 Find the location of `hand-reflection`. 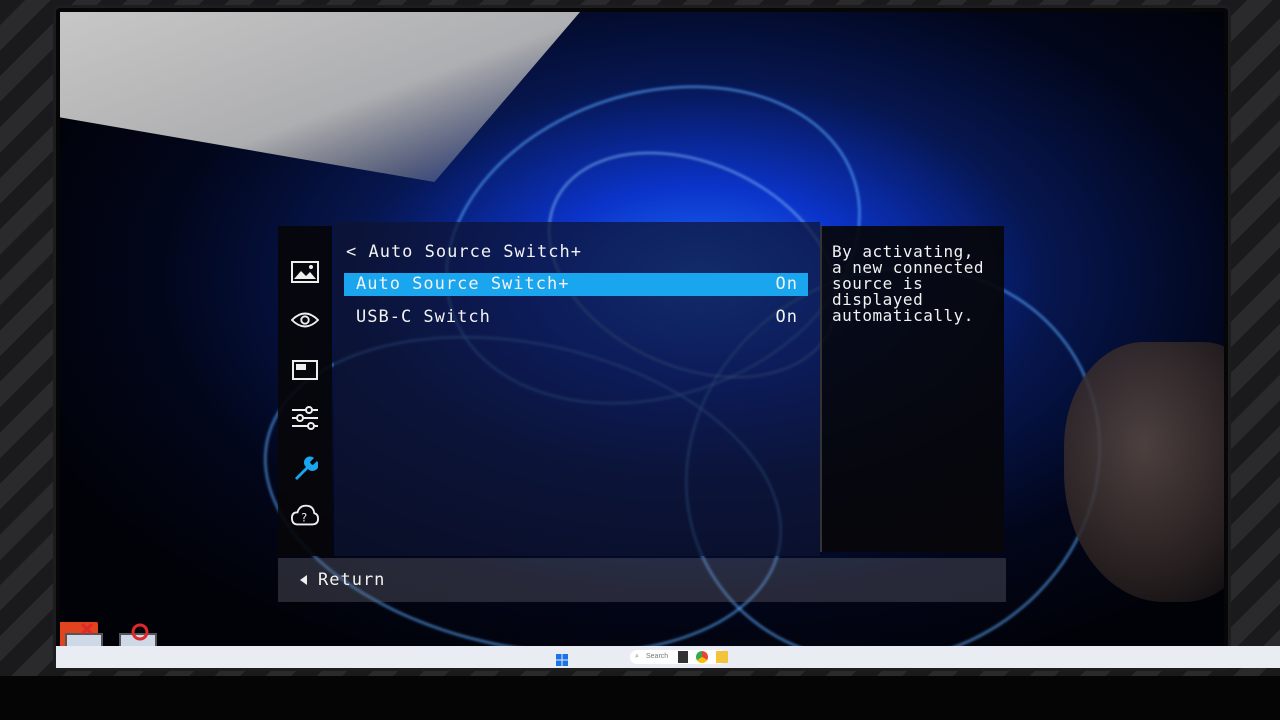

hand-reflection is located at coordinates (1144, 472).